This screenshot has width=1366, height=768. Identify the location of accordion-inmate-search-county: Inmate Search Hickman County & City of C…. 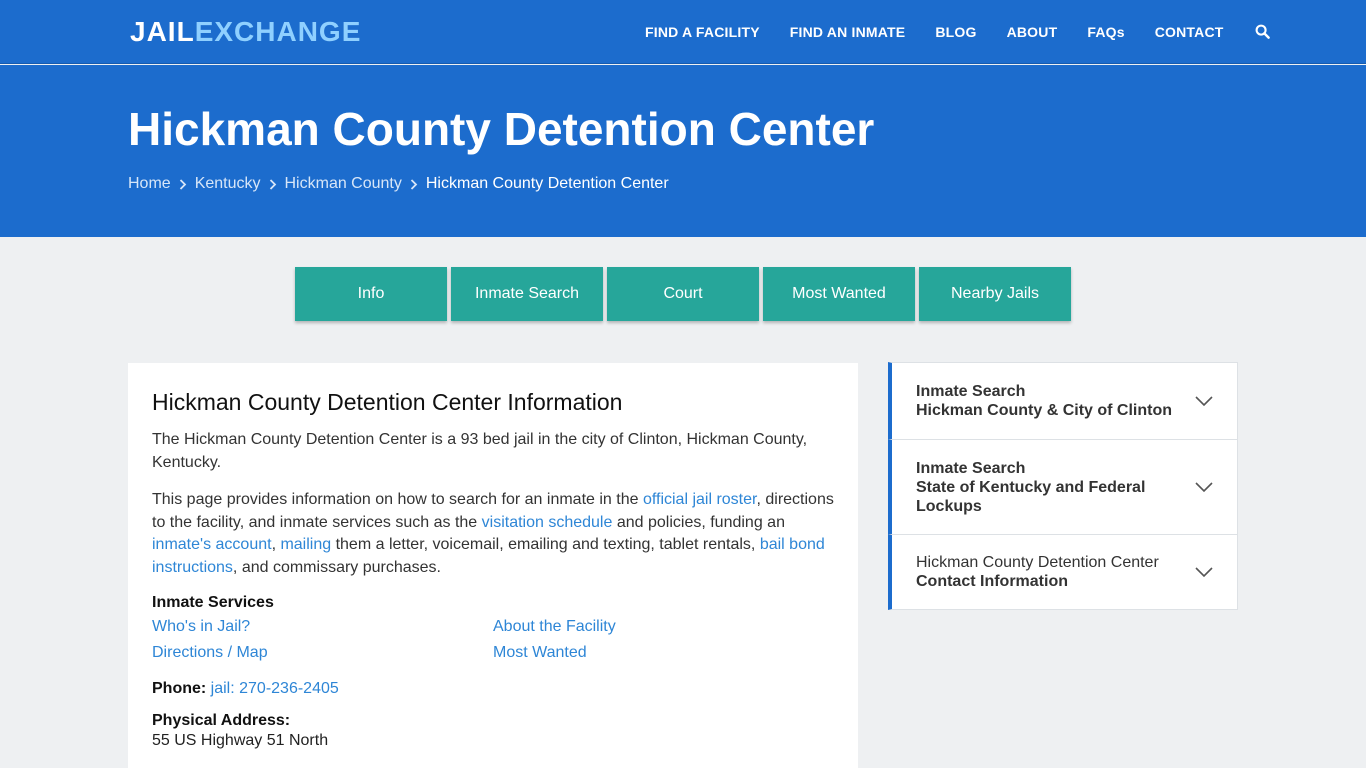
(1063, 401).